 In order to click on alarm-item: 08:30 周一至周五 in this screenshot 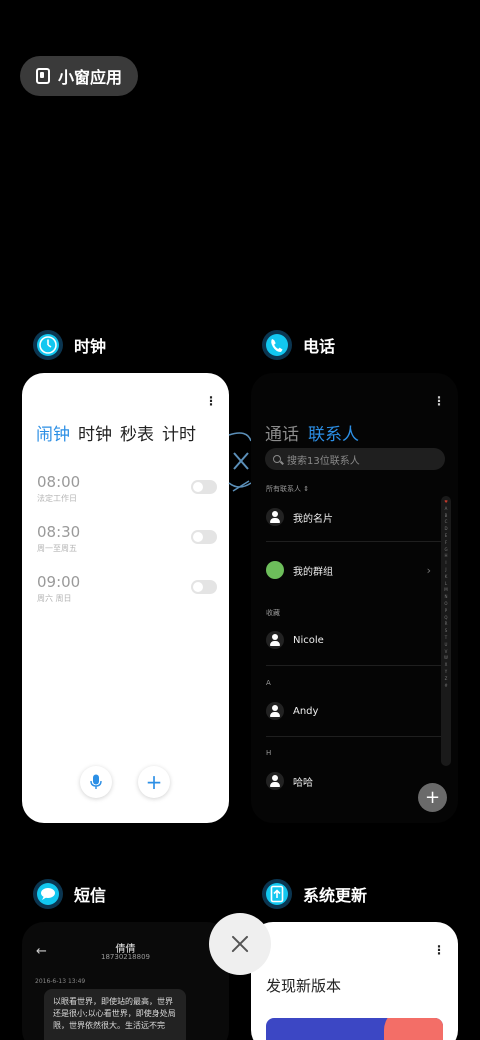, I will do `click(127, 541)`.